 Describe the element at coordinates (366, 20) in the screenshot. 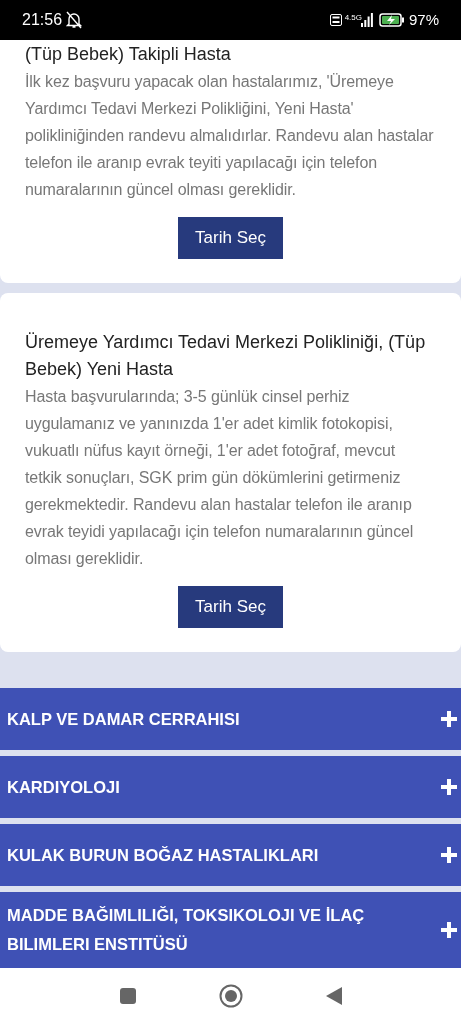

I see `signal-icon` at that location.